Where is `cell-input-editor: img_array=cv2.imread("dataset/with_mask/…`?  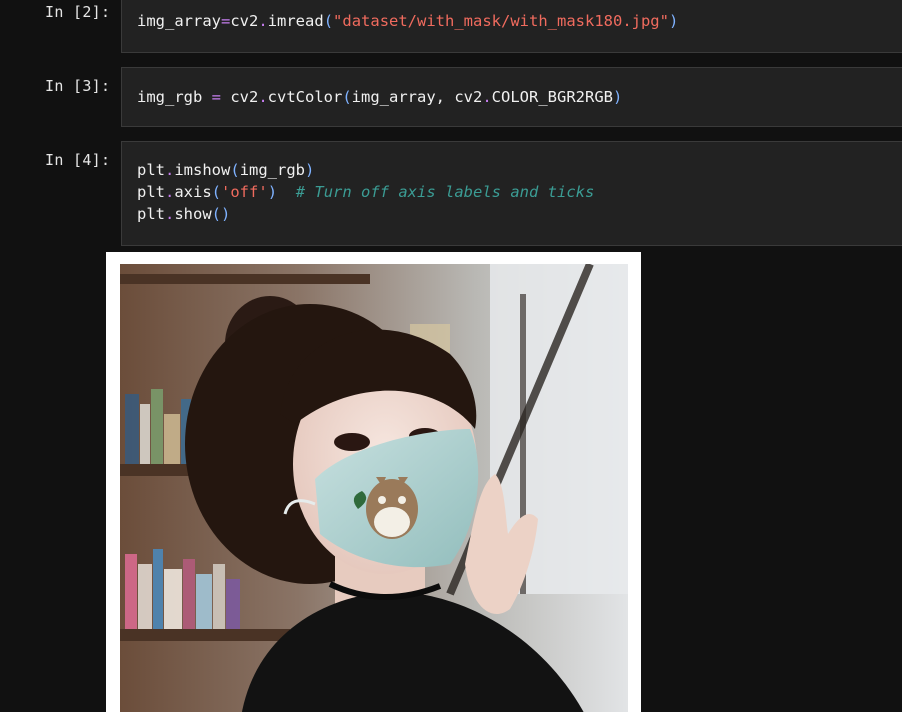 cell-input-editor: img_array=cv2.imread("dataset/with_mask/… is located at coordinates (511, 26).